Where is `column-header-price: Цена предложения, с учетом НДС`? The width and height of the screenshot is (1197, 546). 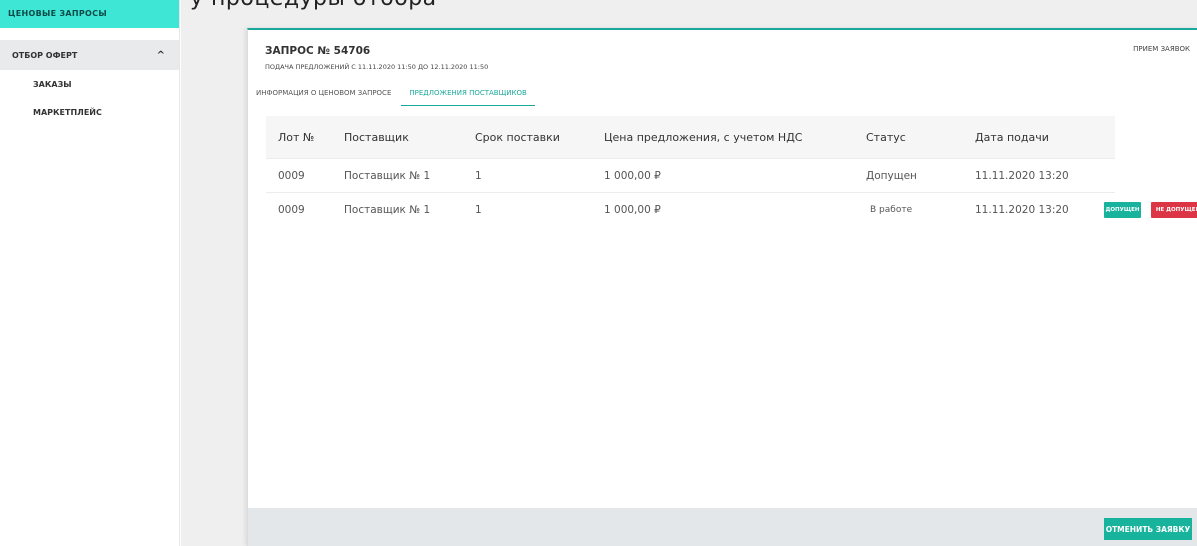 column-header-price: Цена предложения, с учетом НДС is located at coordinates (735, 137).